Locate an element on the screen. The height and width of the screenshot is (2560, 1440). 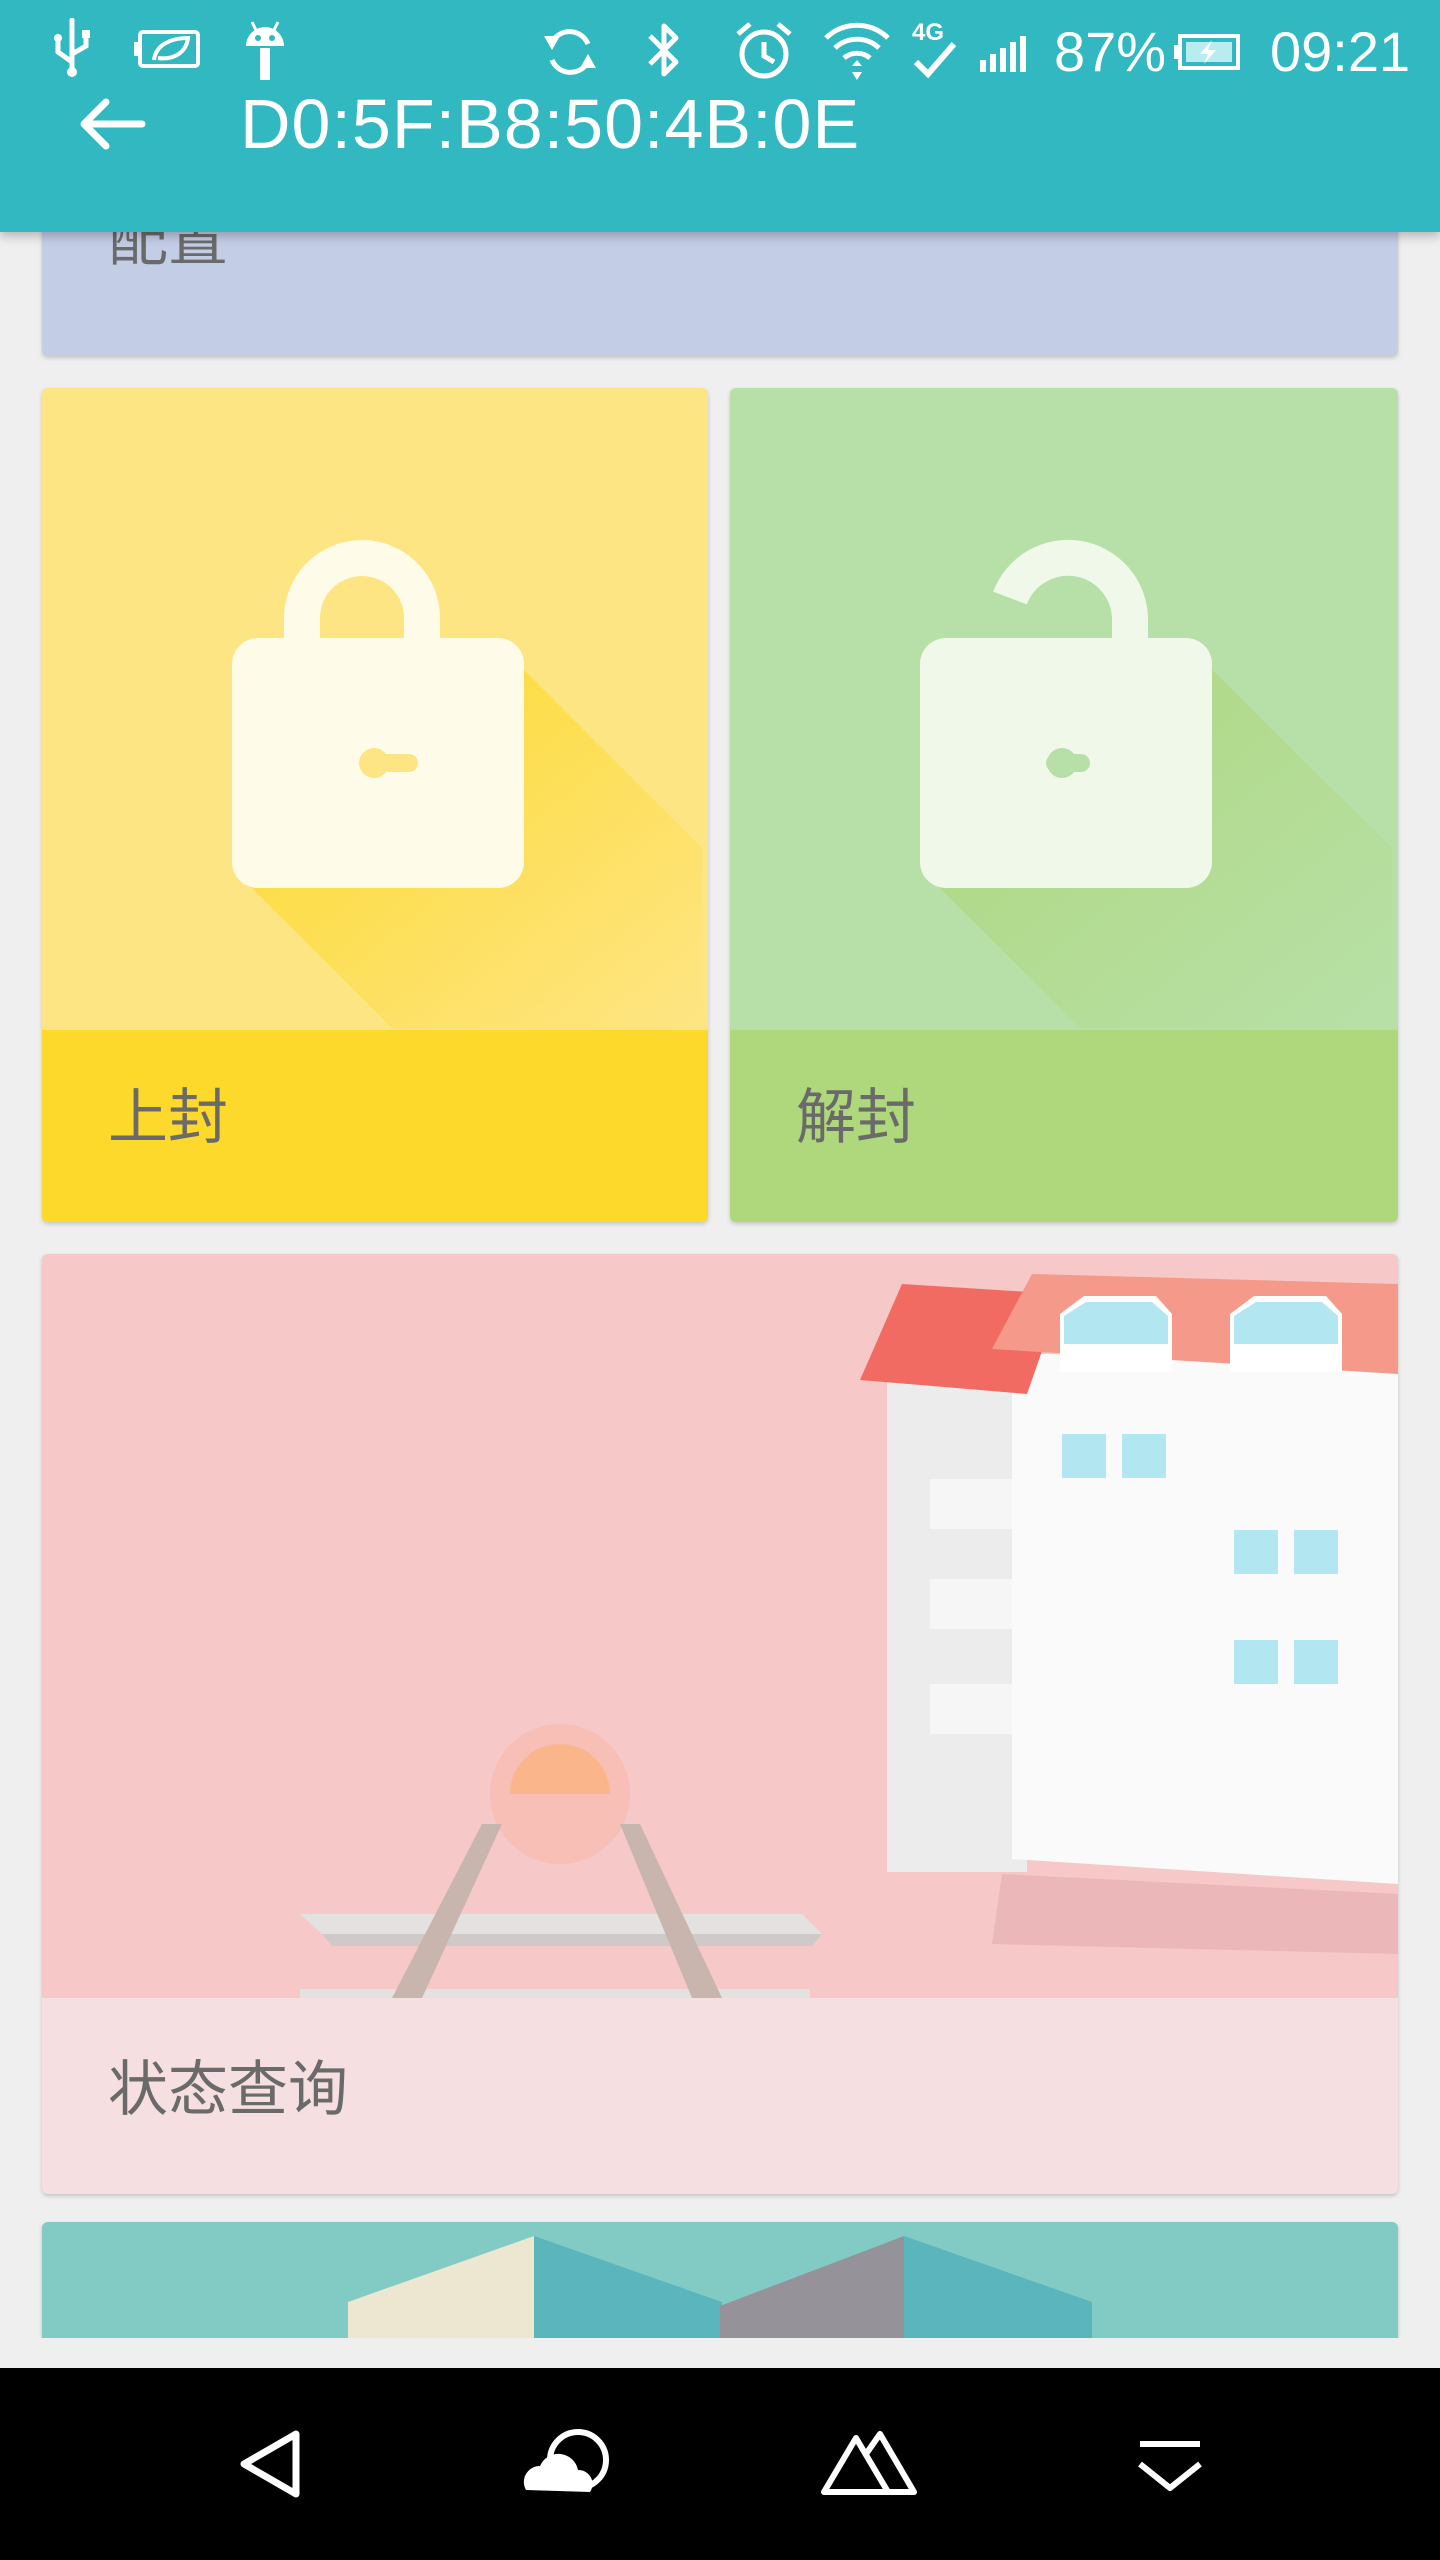
svg-text: 4G is located at coordinates (928, 32).